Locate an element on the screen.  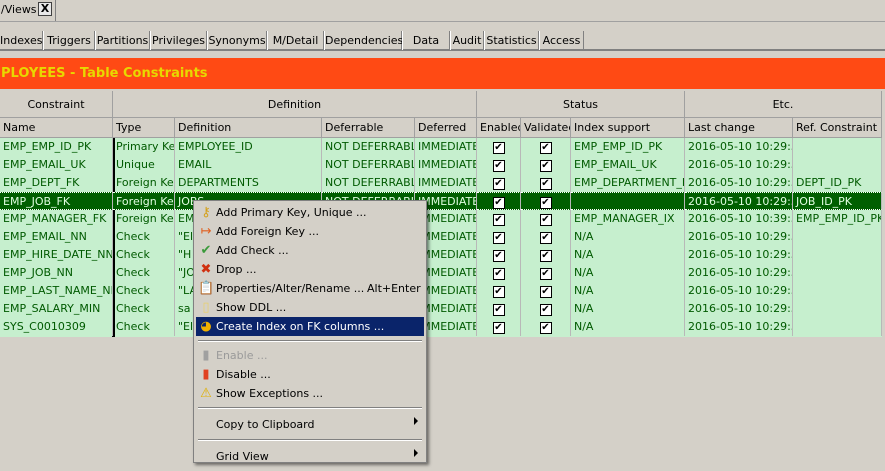
tab-partitions: Partitions is located at coordinates (122, 40).